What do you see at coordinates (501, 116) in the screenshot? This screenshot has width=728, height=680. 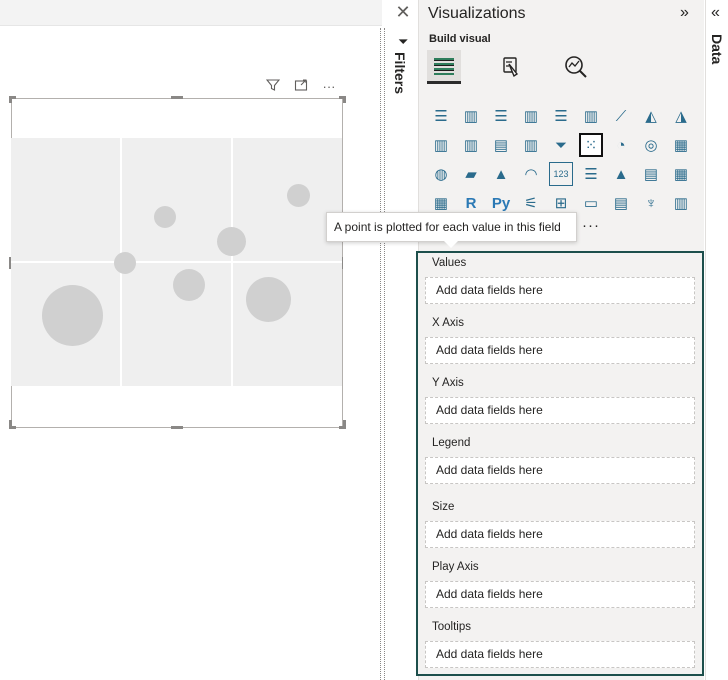 I see `clustered-bar-chart-icon: ☰` at bounding box center [501, 116].